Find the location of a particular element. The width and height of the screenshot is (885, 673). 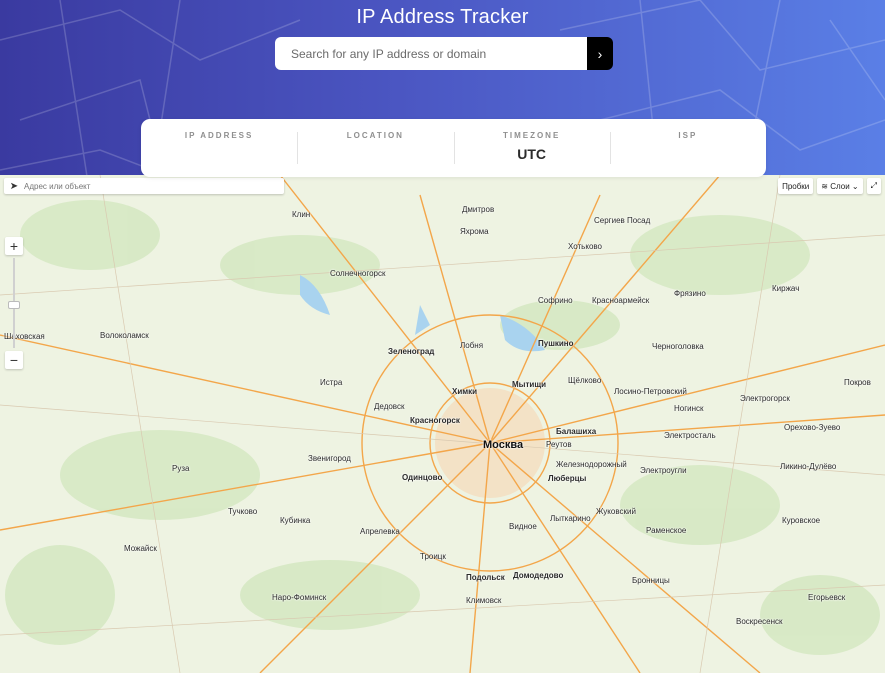

chevron-down-icon: ⌄ is located at coordinates (854, 186).